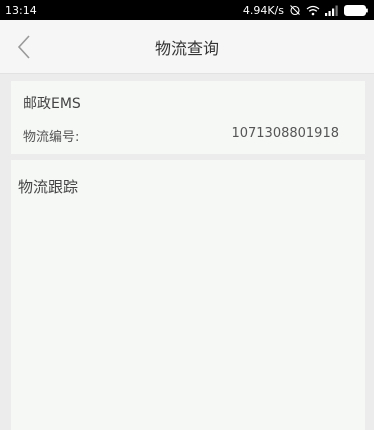 This screenshot has width=374, height=430. Describe the element at coordinates (332, 10) in the screenshot. I see `signal-icon` at that location.